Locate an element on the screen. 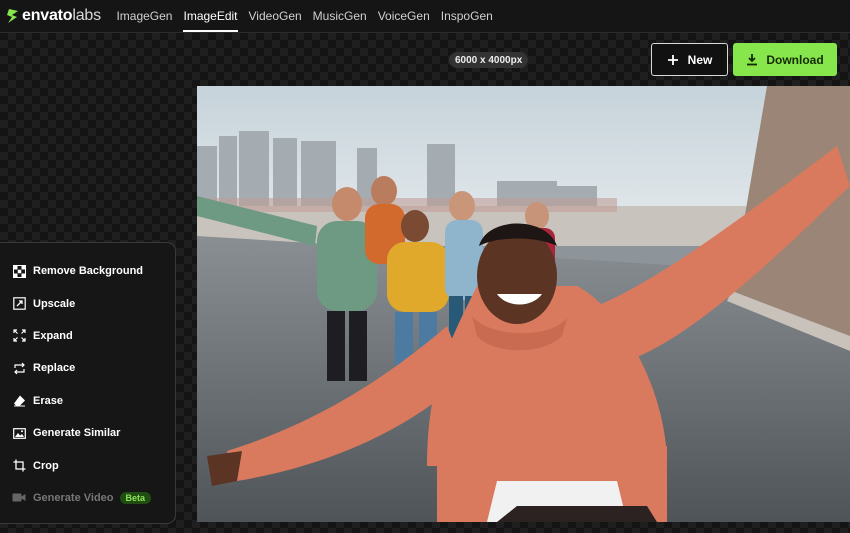 Image resolution: width=850 pixels, height=533 pixels. replace-icon is located at coordinates (19, 368).